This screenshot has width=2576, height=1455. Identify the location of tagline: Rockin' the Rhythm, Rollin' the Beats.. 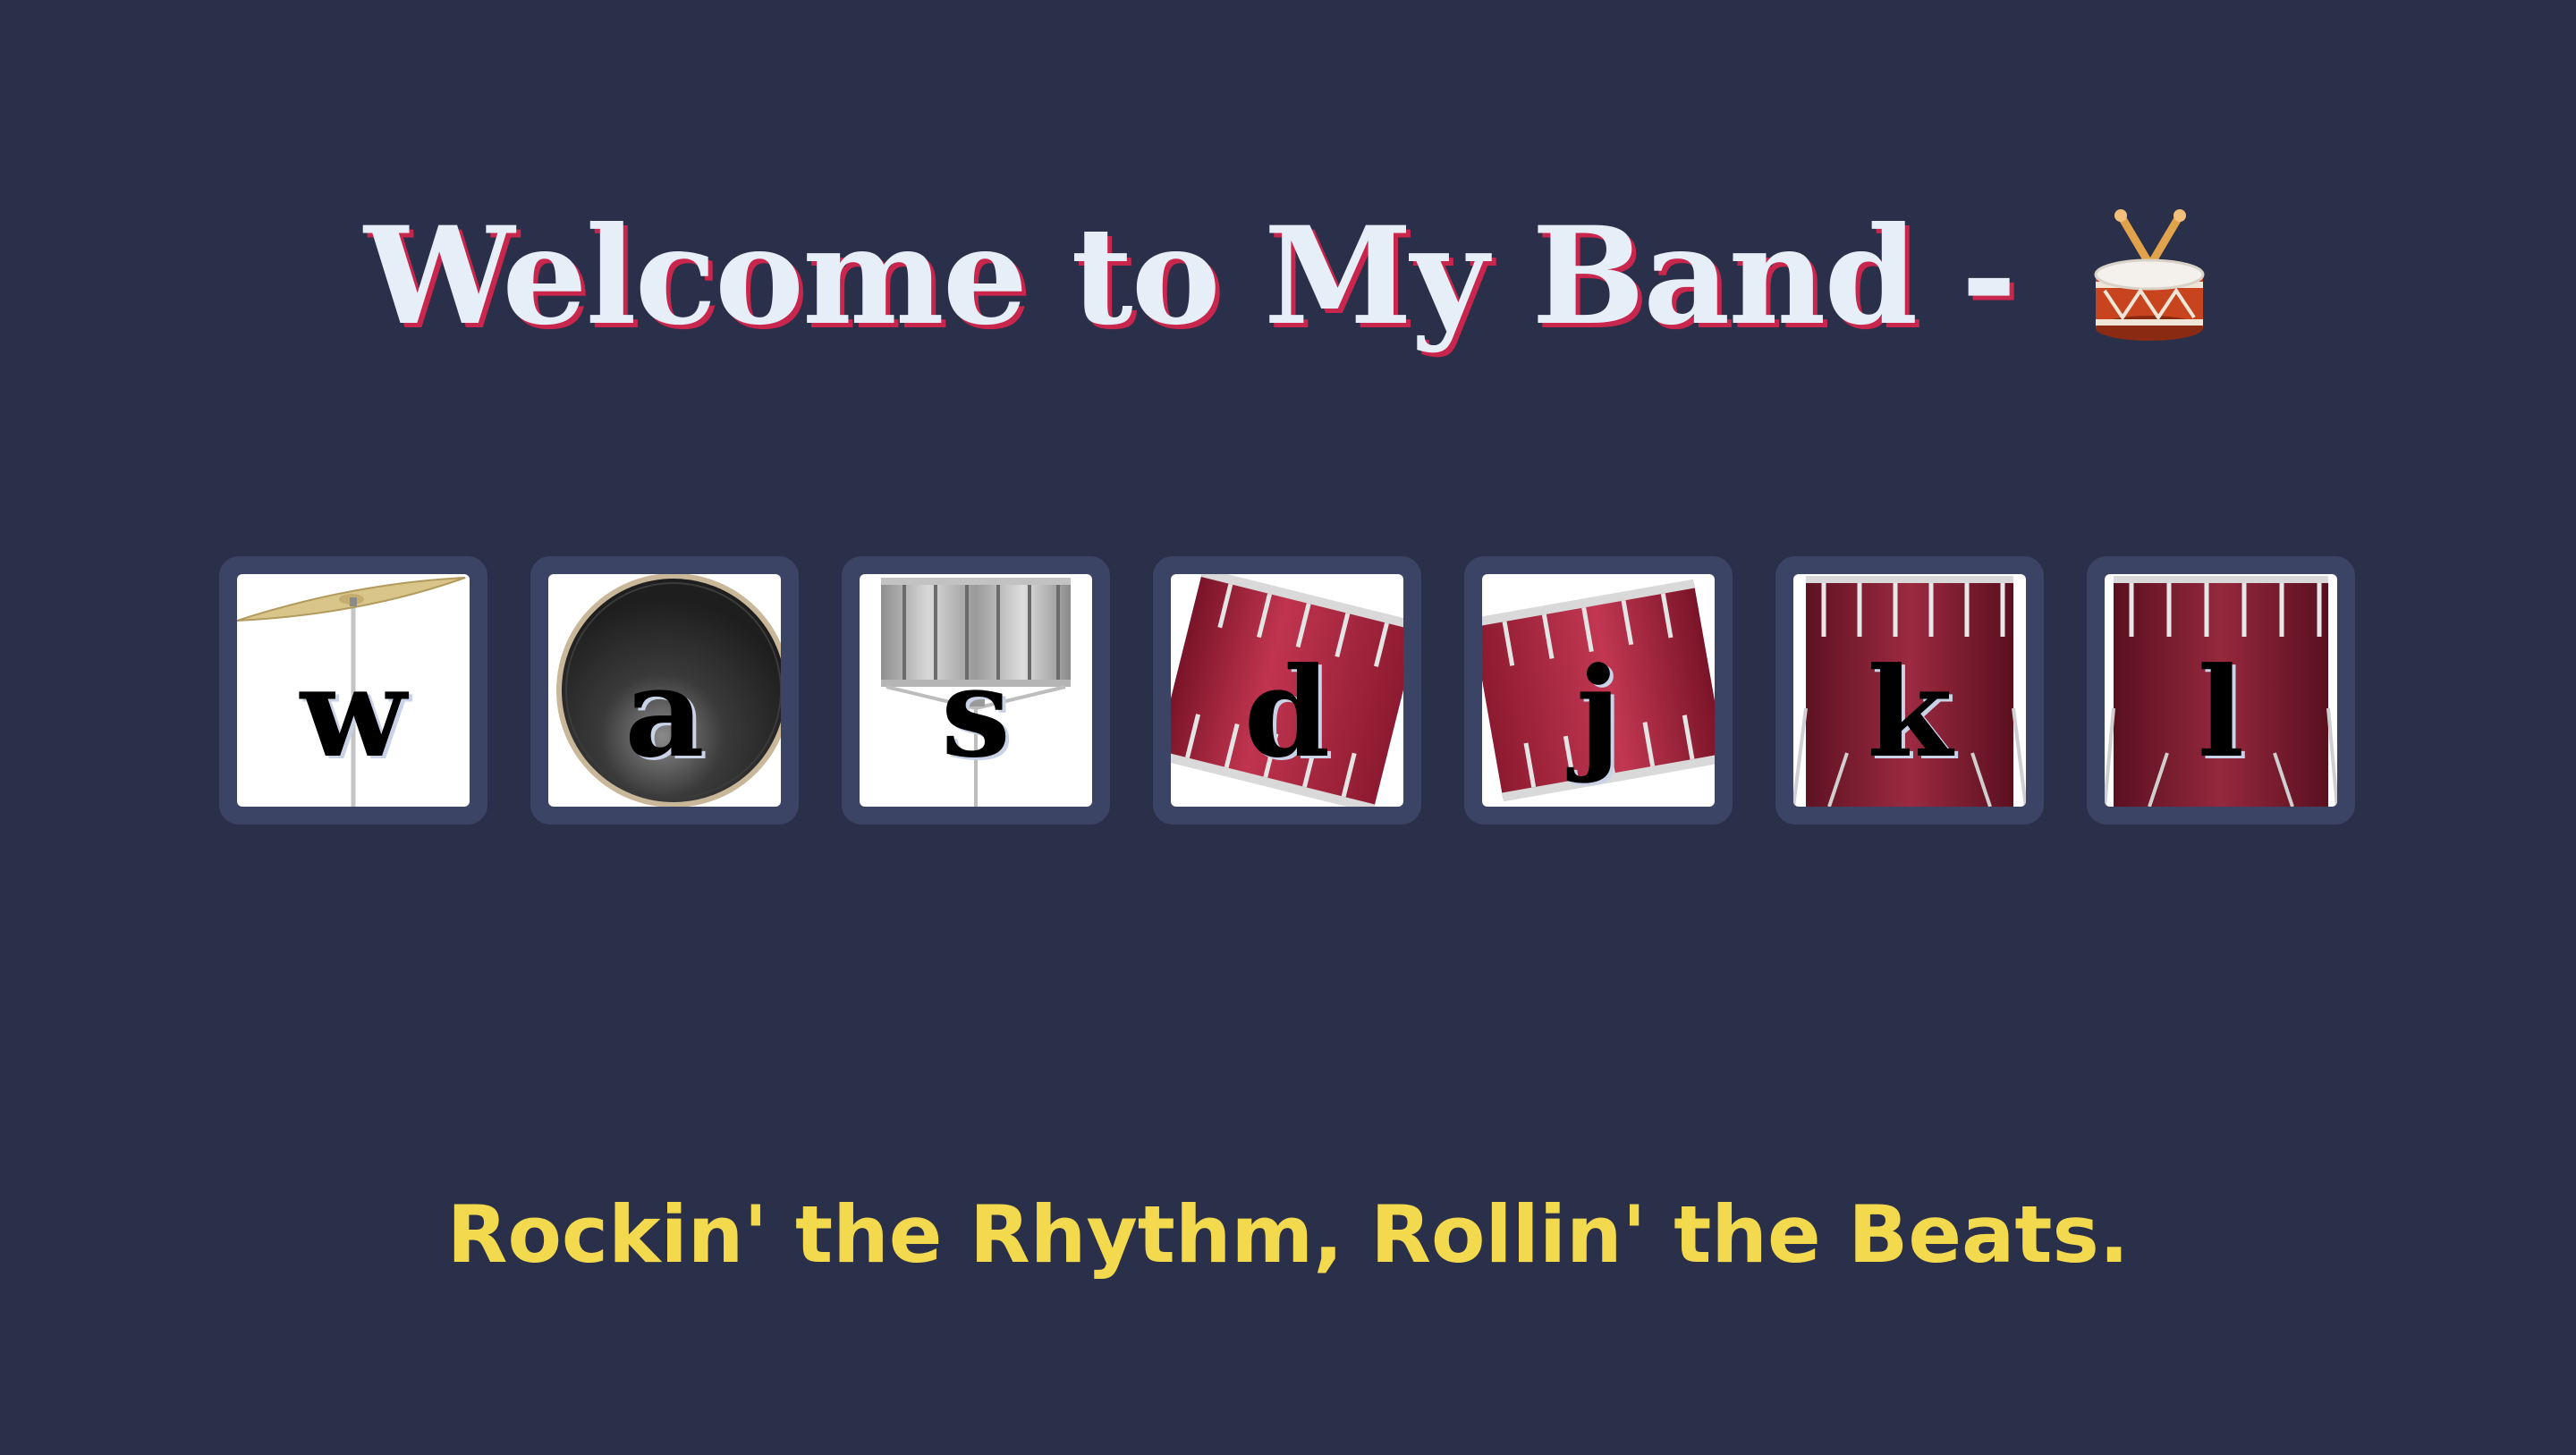
(1288, 1235).